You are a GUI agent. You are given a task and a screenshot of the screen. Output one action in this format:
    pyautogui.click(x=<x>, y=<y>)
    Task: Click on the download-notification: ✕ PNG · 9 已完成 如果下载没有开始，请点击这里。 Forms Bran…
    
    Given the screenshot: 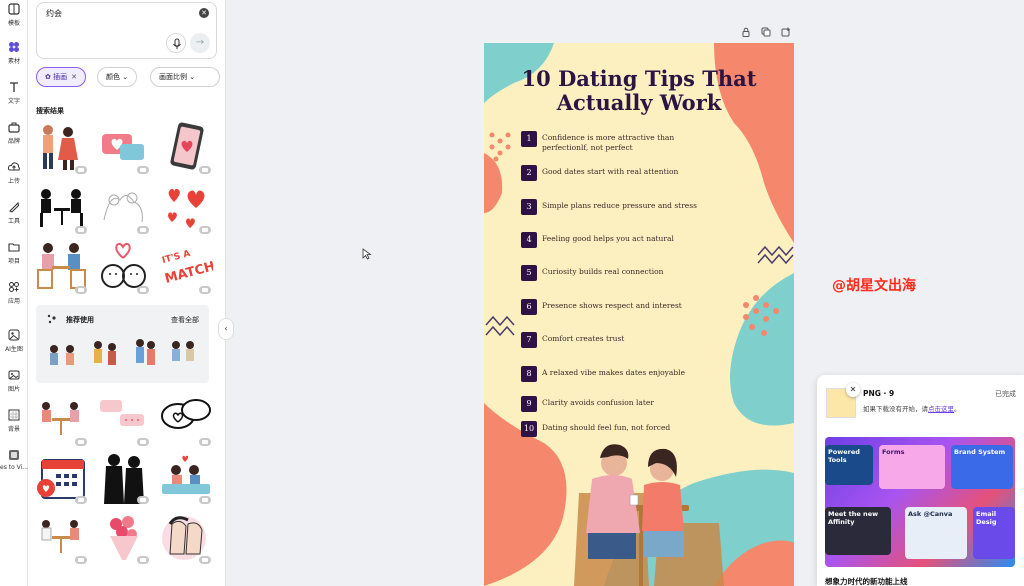 What is the action you would take?
    pyautogui.click(x=920, y=480)
    